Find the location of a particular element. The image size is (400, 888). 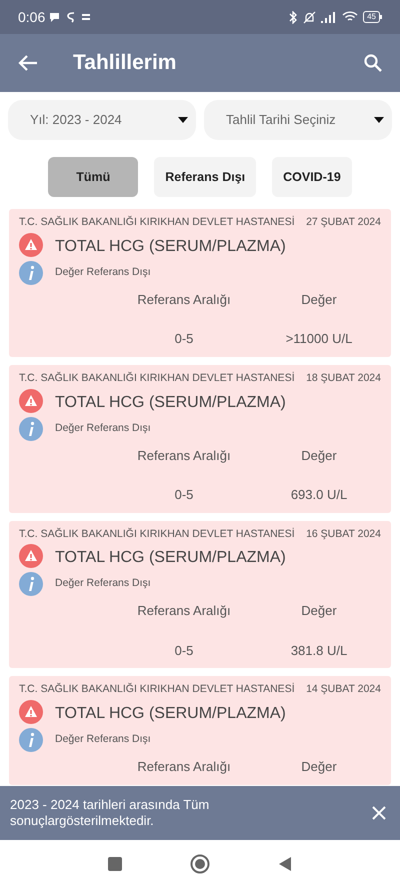

result-value: 381.8 U/L is located at coordinates (319, 651).